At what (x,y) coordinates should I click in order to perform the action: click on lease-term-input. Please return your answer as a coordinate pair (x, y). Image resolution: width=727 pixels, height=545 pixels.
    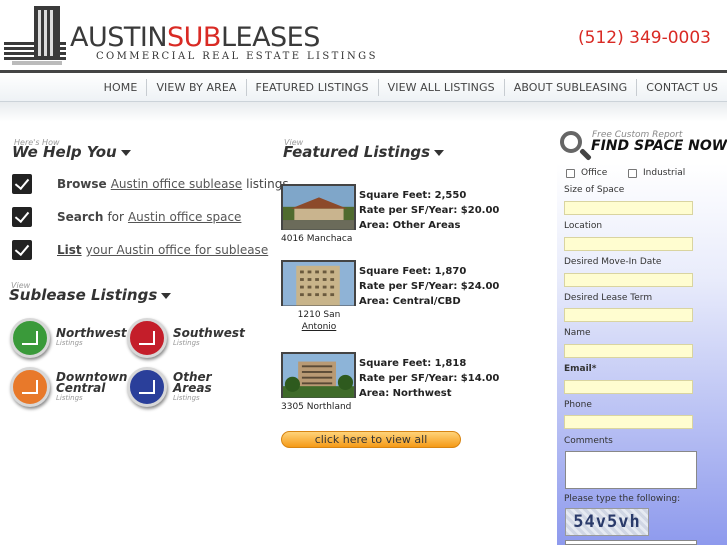
    Looking at the image, I should click on (628, 315).